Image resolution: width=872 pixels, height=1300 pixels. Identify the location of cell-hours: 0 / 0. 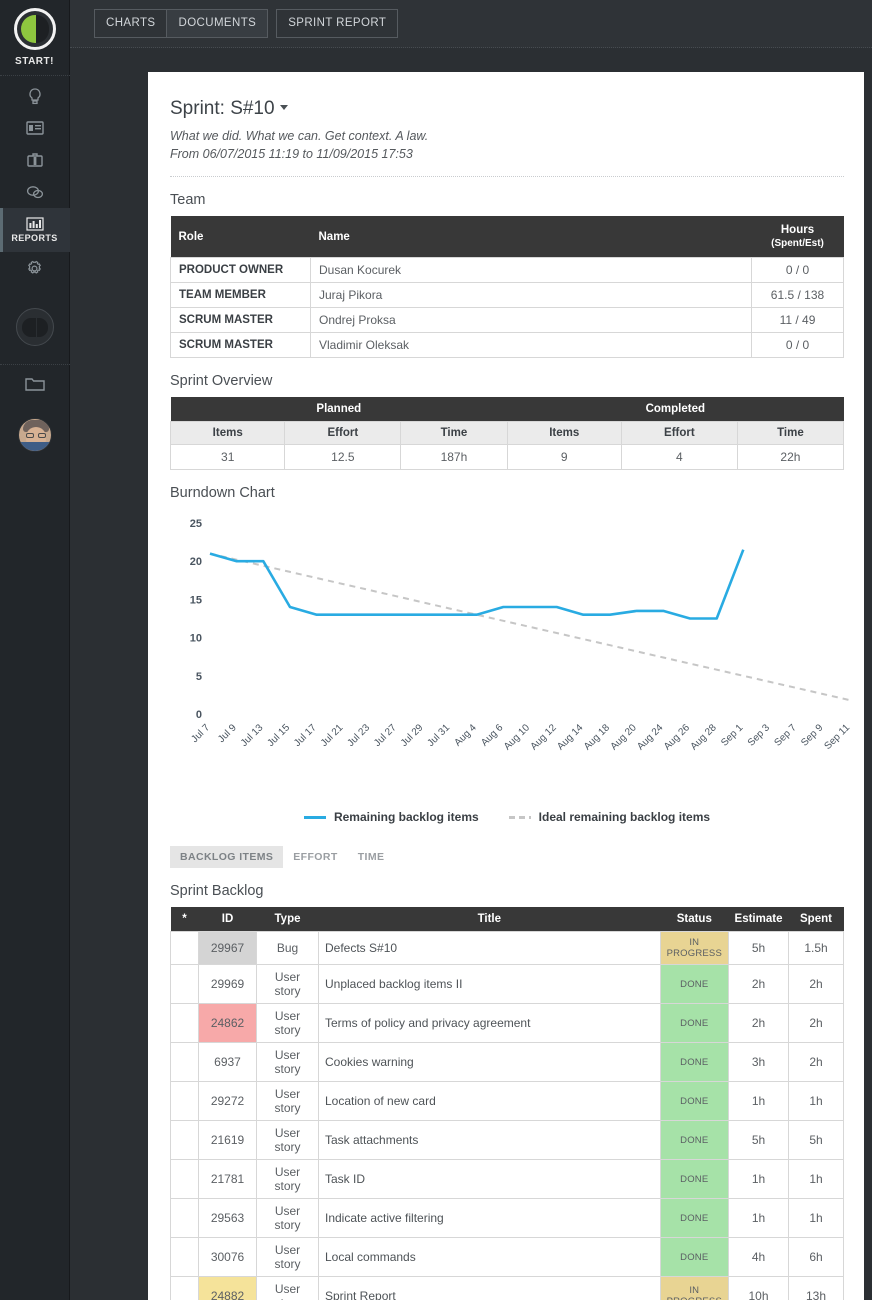
(797, 270).